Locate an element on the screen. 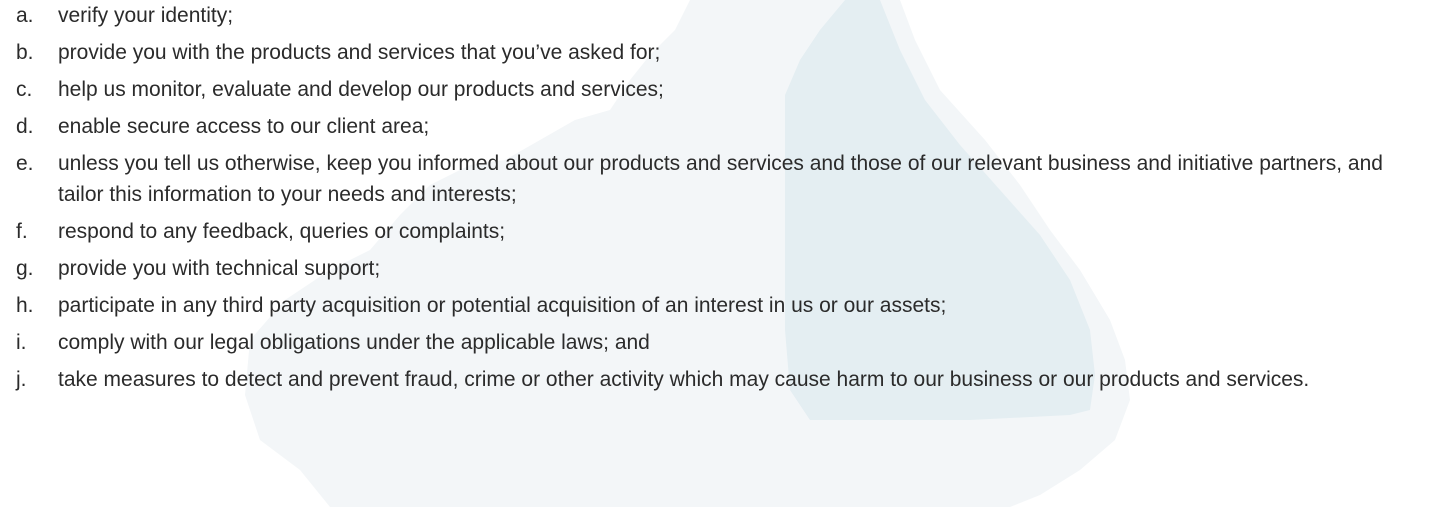 This screenshot has width=1435, height=507. list-marker: e. is located at coordinates (25, 163).